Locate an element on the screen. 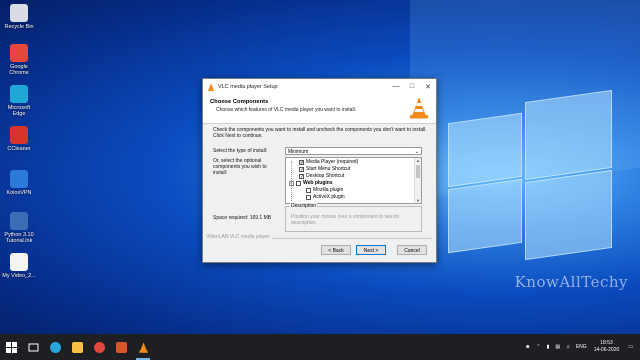  next-button: Next > is located at coordinates (371, 250).